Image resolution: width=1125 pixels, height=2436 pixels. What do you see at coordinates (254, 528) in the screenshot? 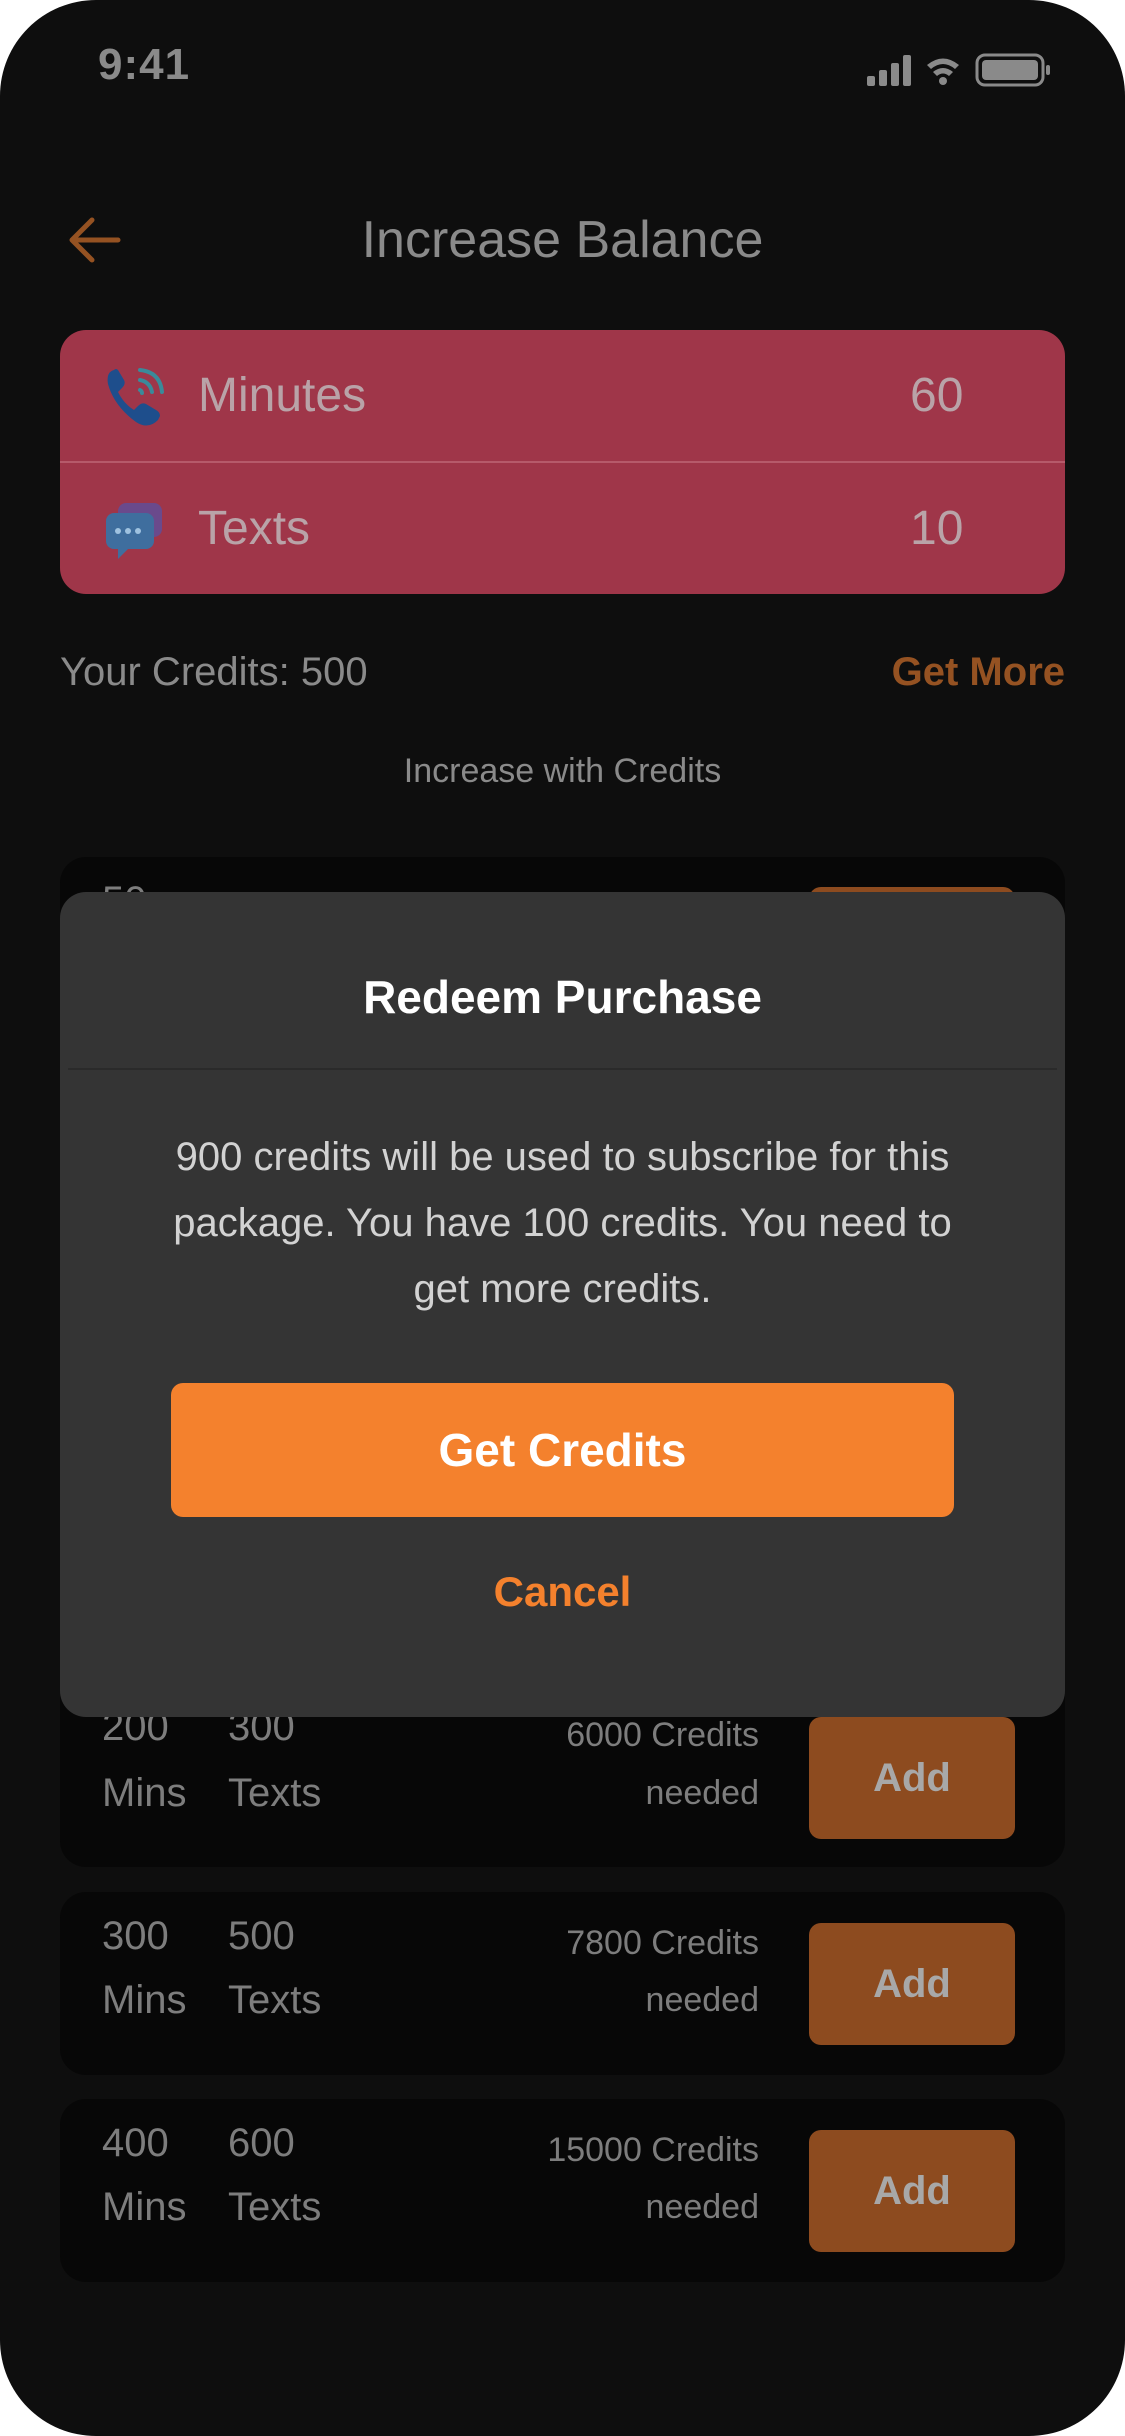
I see `balance-label: Texts` at bounding box center [254, 528].